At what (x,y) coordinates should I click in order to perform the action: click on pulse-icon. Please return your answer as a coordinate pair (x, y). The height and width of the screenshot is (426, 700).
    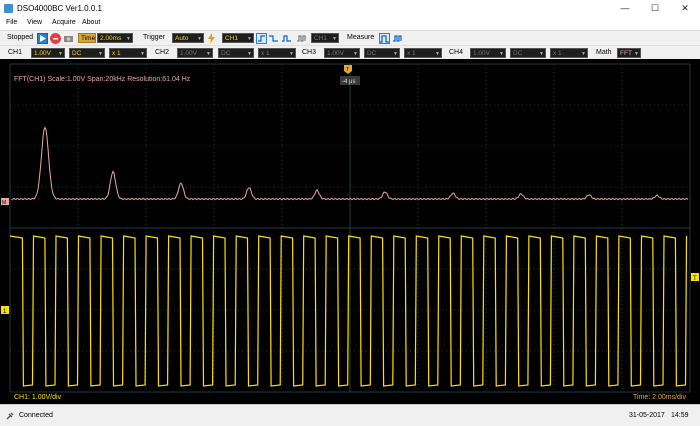
    Looking at the image, I should click on (286, 38).